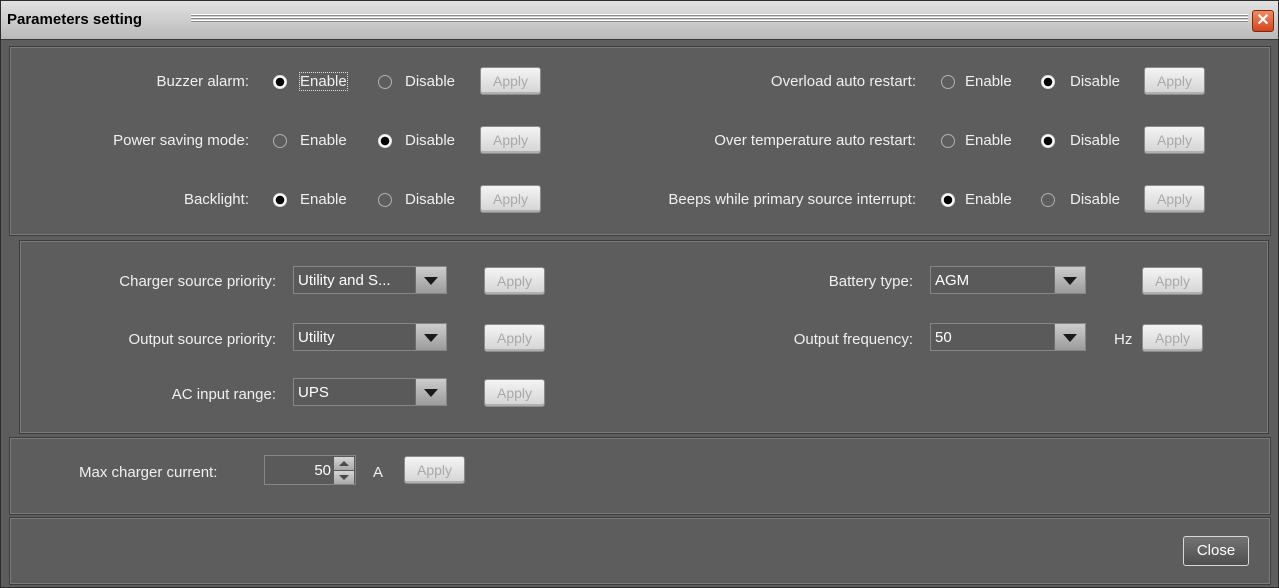 This screenshot has height=588, width=1279. Describe the element at coordinates (988, 81) in the screenshot. I see `overload-auto-restart-enable-label: Enable` at that location.